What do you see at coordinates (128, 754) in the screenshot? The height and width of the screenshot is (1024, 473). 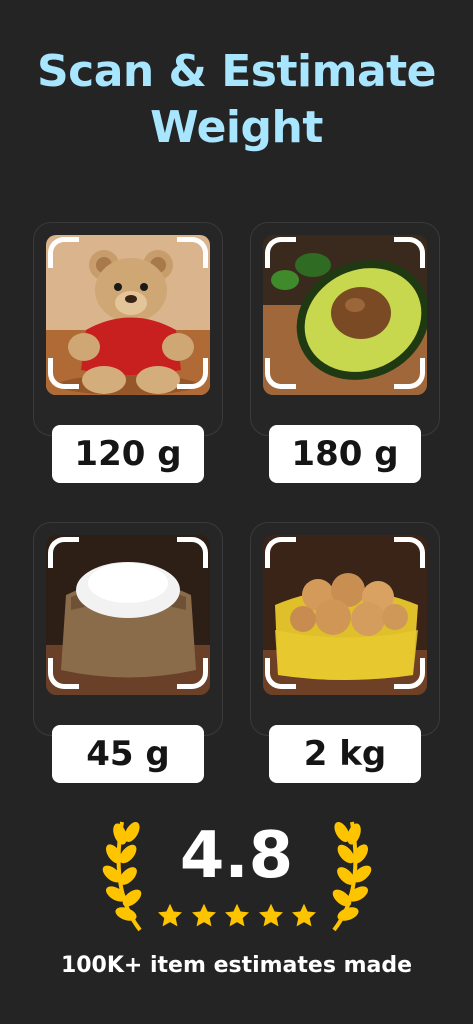 I see `weight-label: 45 g` at bounding box center [128, 754].